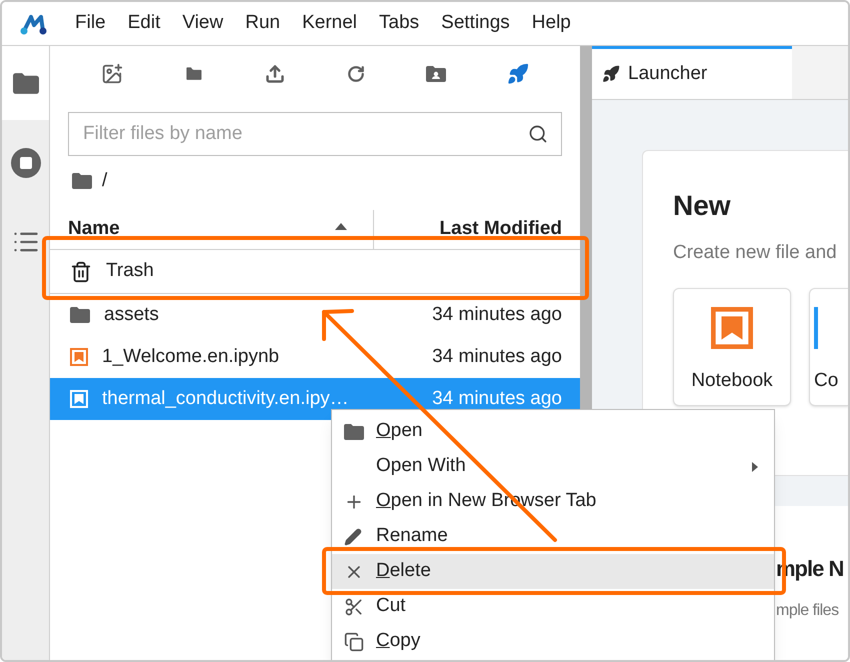 The image size is (850, 662). I want to click on filter-field: Filter files by name, so click(315, 134).